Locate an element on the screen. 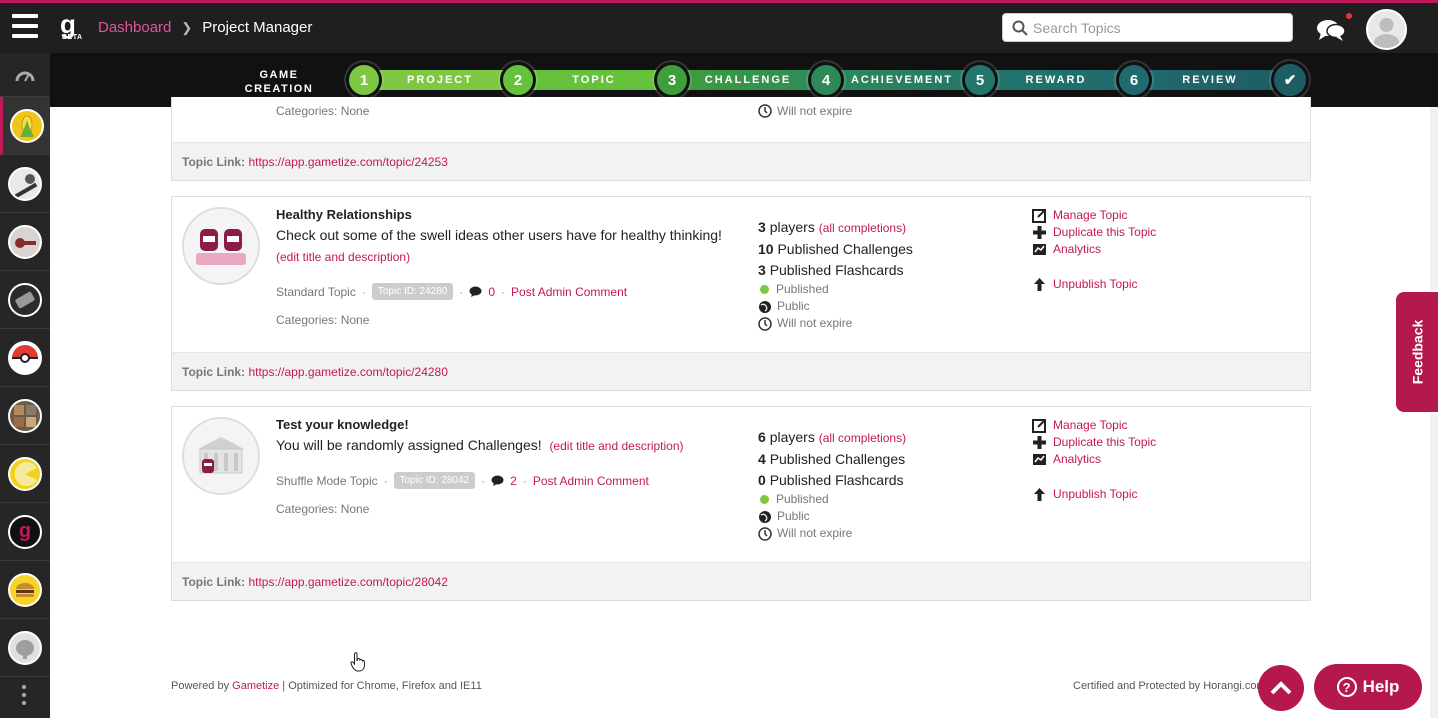  step-2-circle: 2 is located at coordinates (518, 80).